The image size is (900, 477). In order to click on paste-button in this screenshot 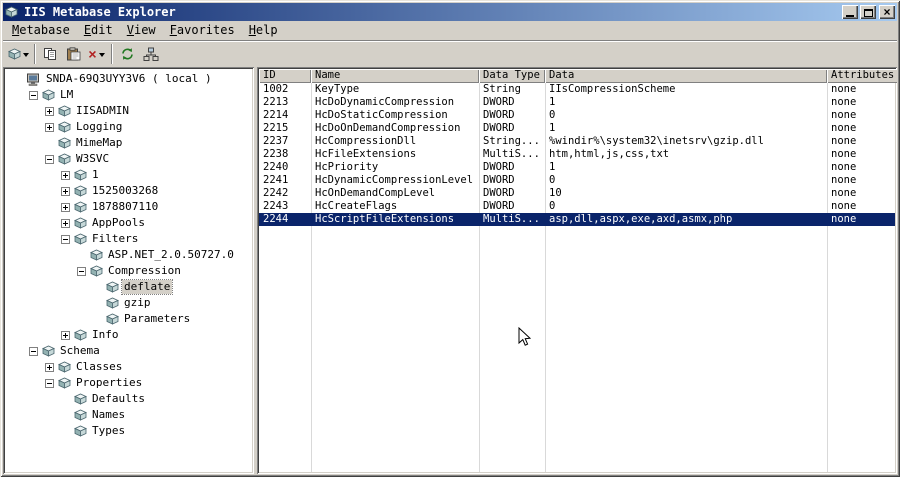, I will do `click(73, 54)`.